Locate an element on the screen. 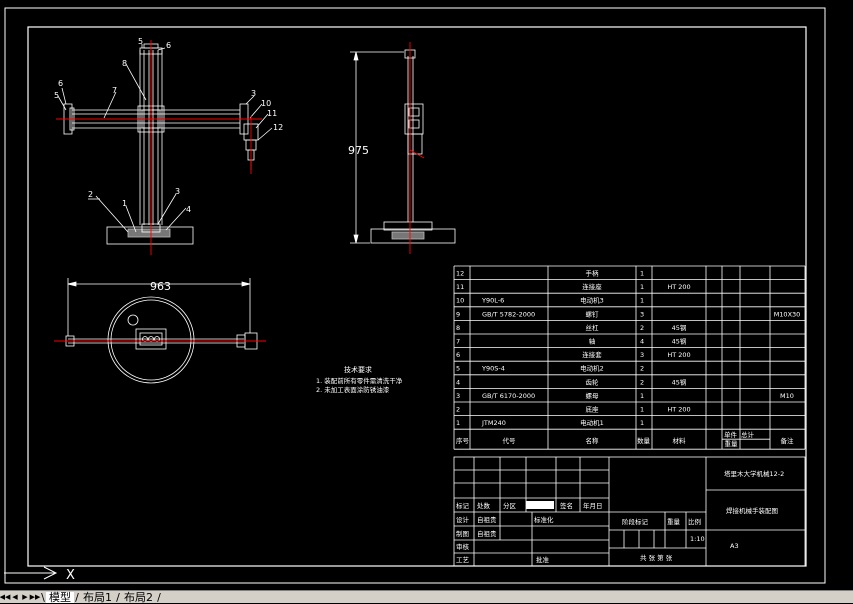  tb-draw-who: 自祖贵 is located at coordinates (487, 533).